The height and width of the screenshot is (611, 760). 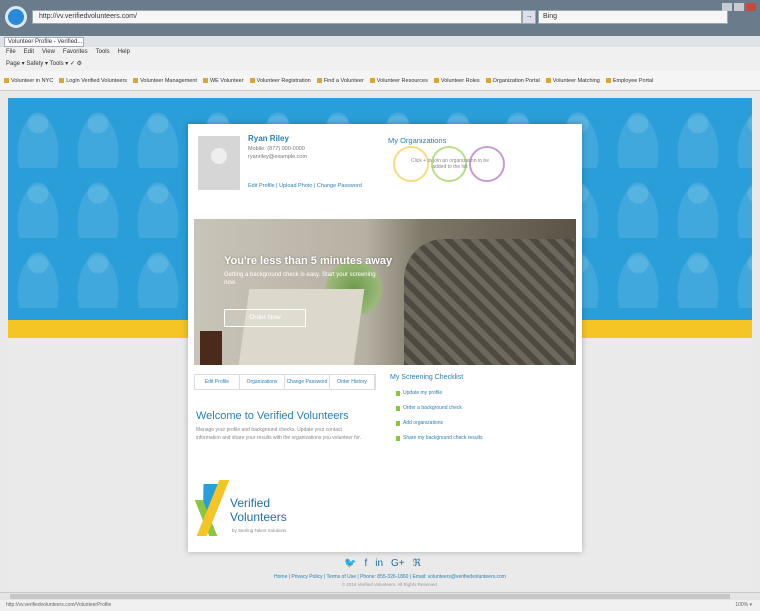 I want to click on order-now-button: Order Now, so click(x=265, y=318).